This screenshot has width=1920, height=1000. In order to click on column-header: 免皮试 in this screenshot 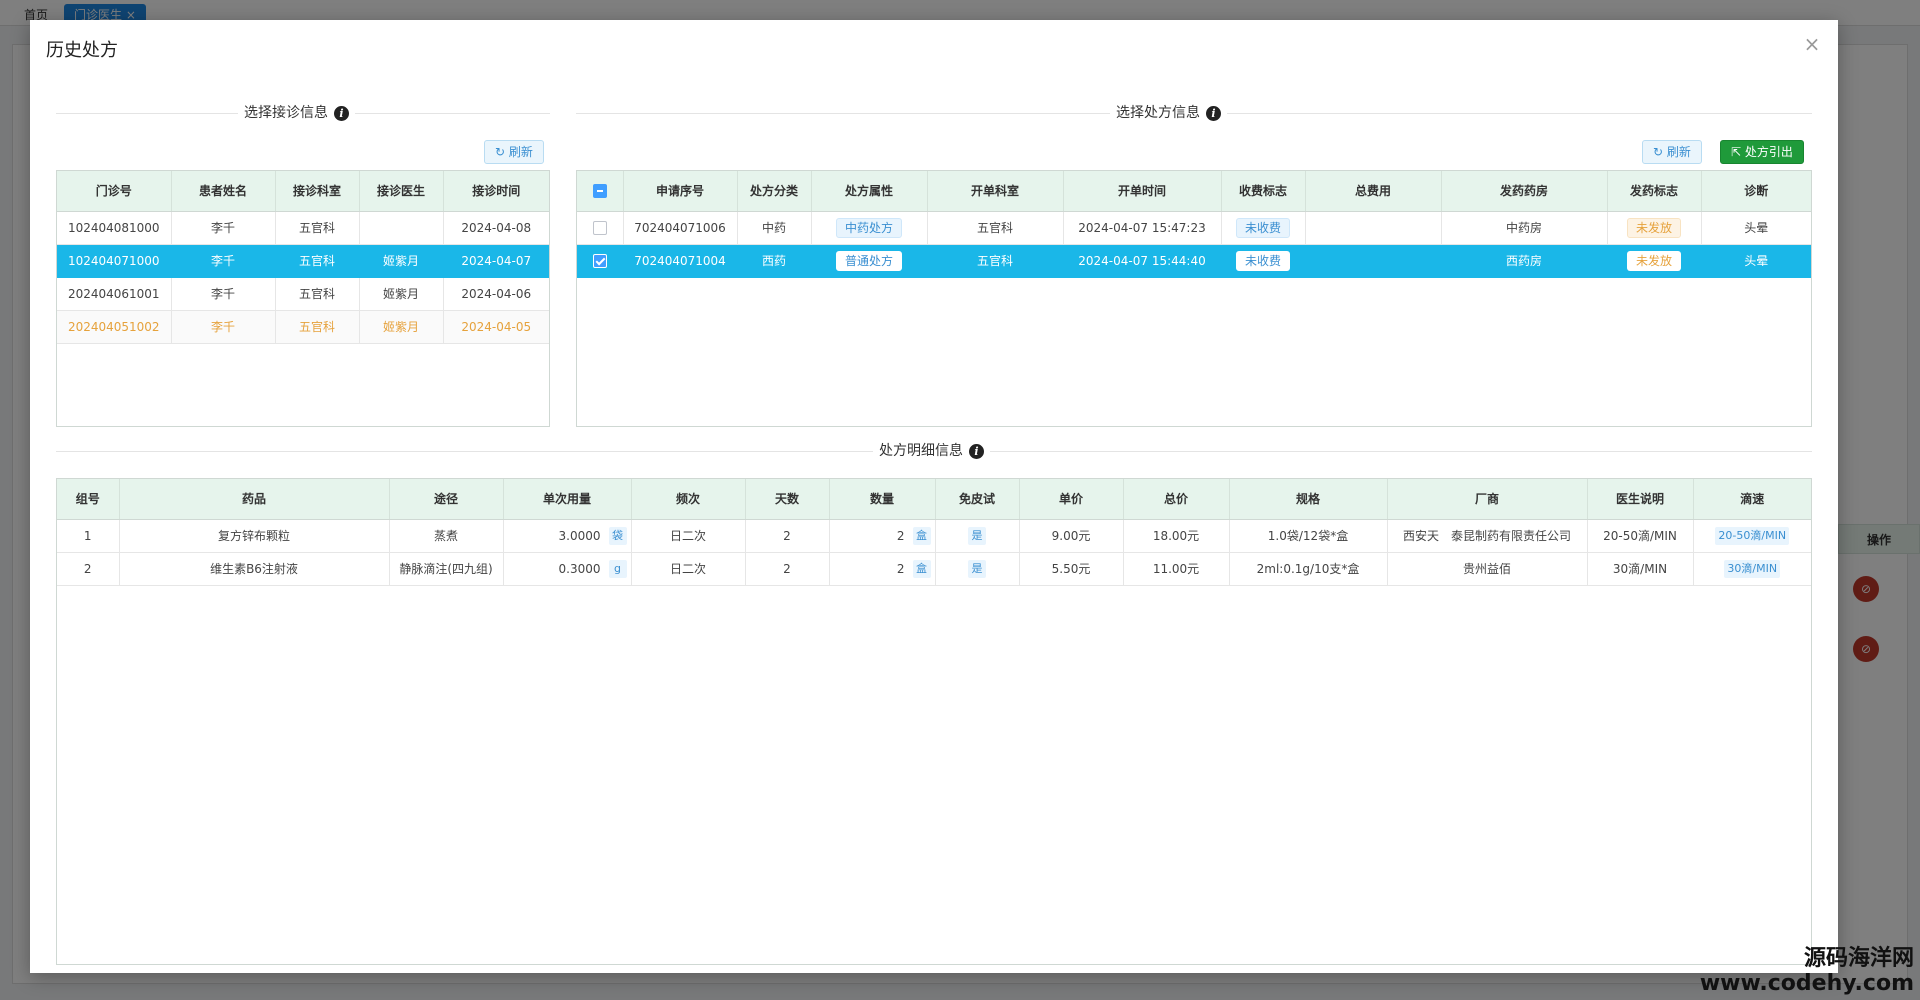, I will do `click(977, 499)`.